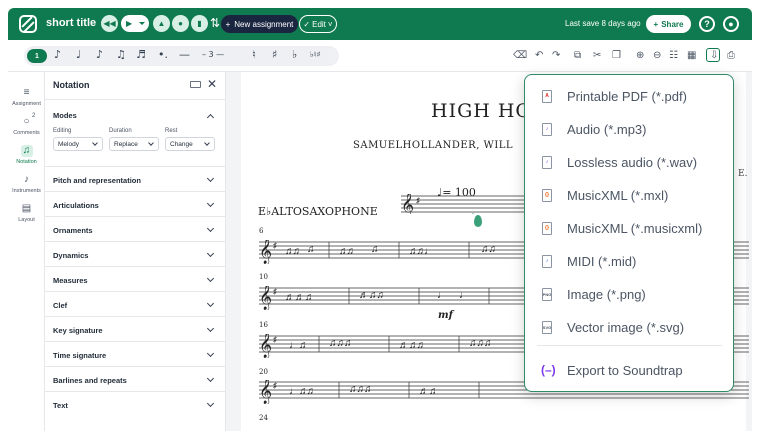 This screenshot has height=431, width=760. Describe the element at coordinates (26, 151) in the screenshot. I see `notation-icon: ♫` at that location.